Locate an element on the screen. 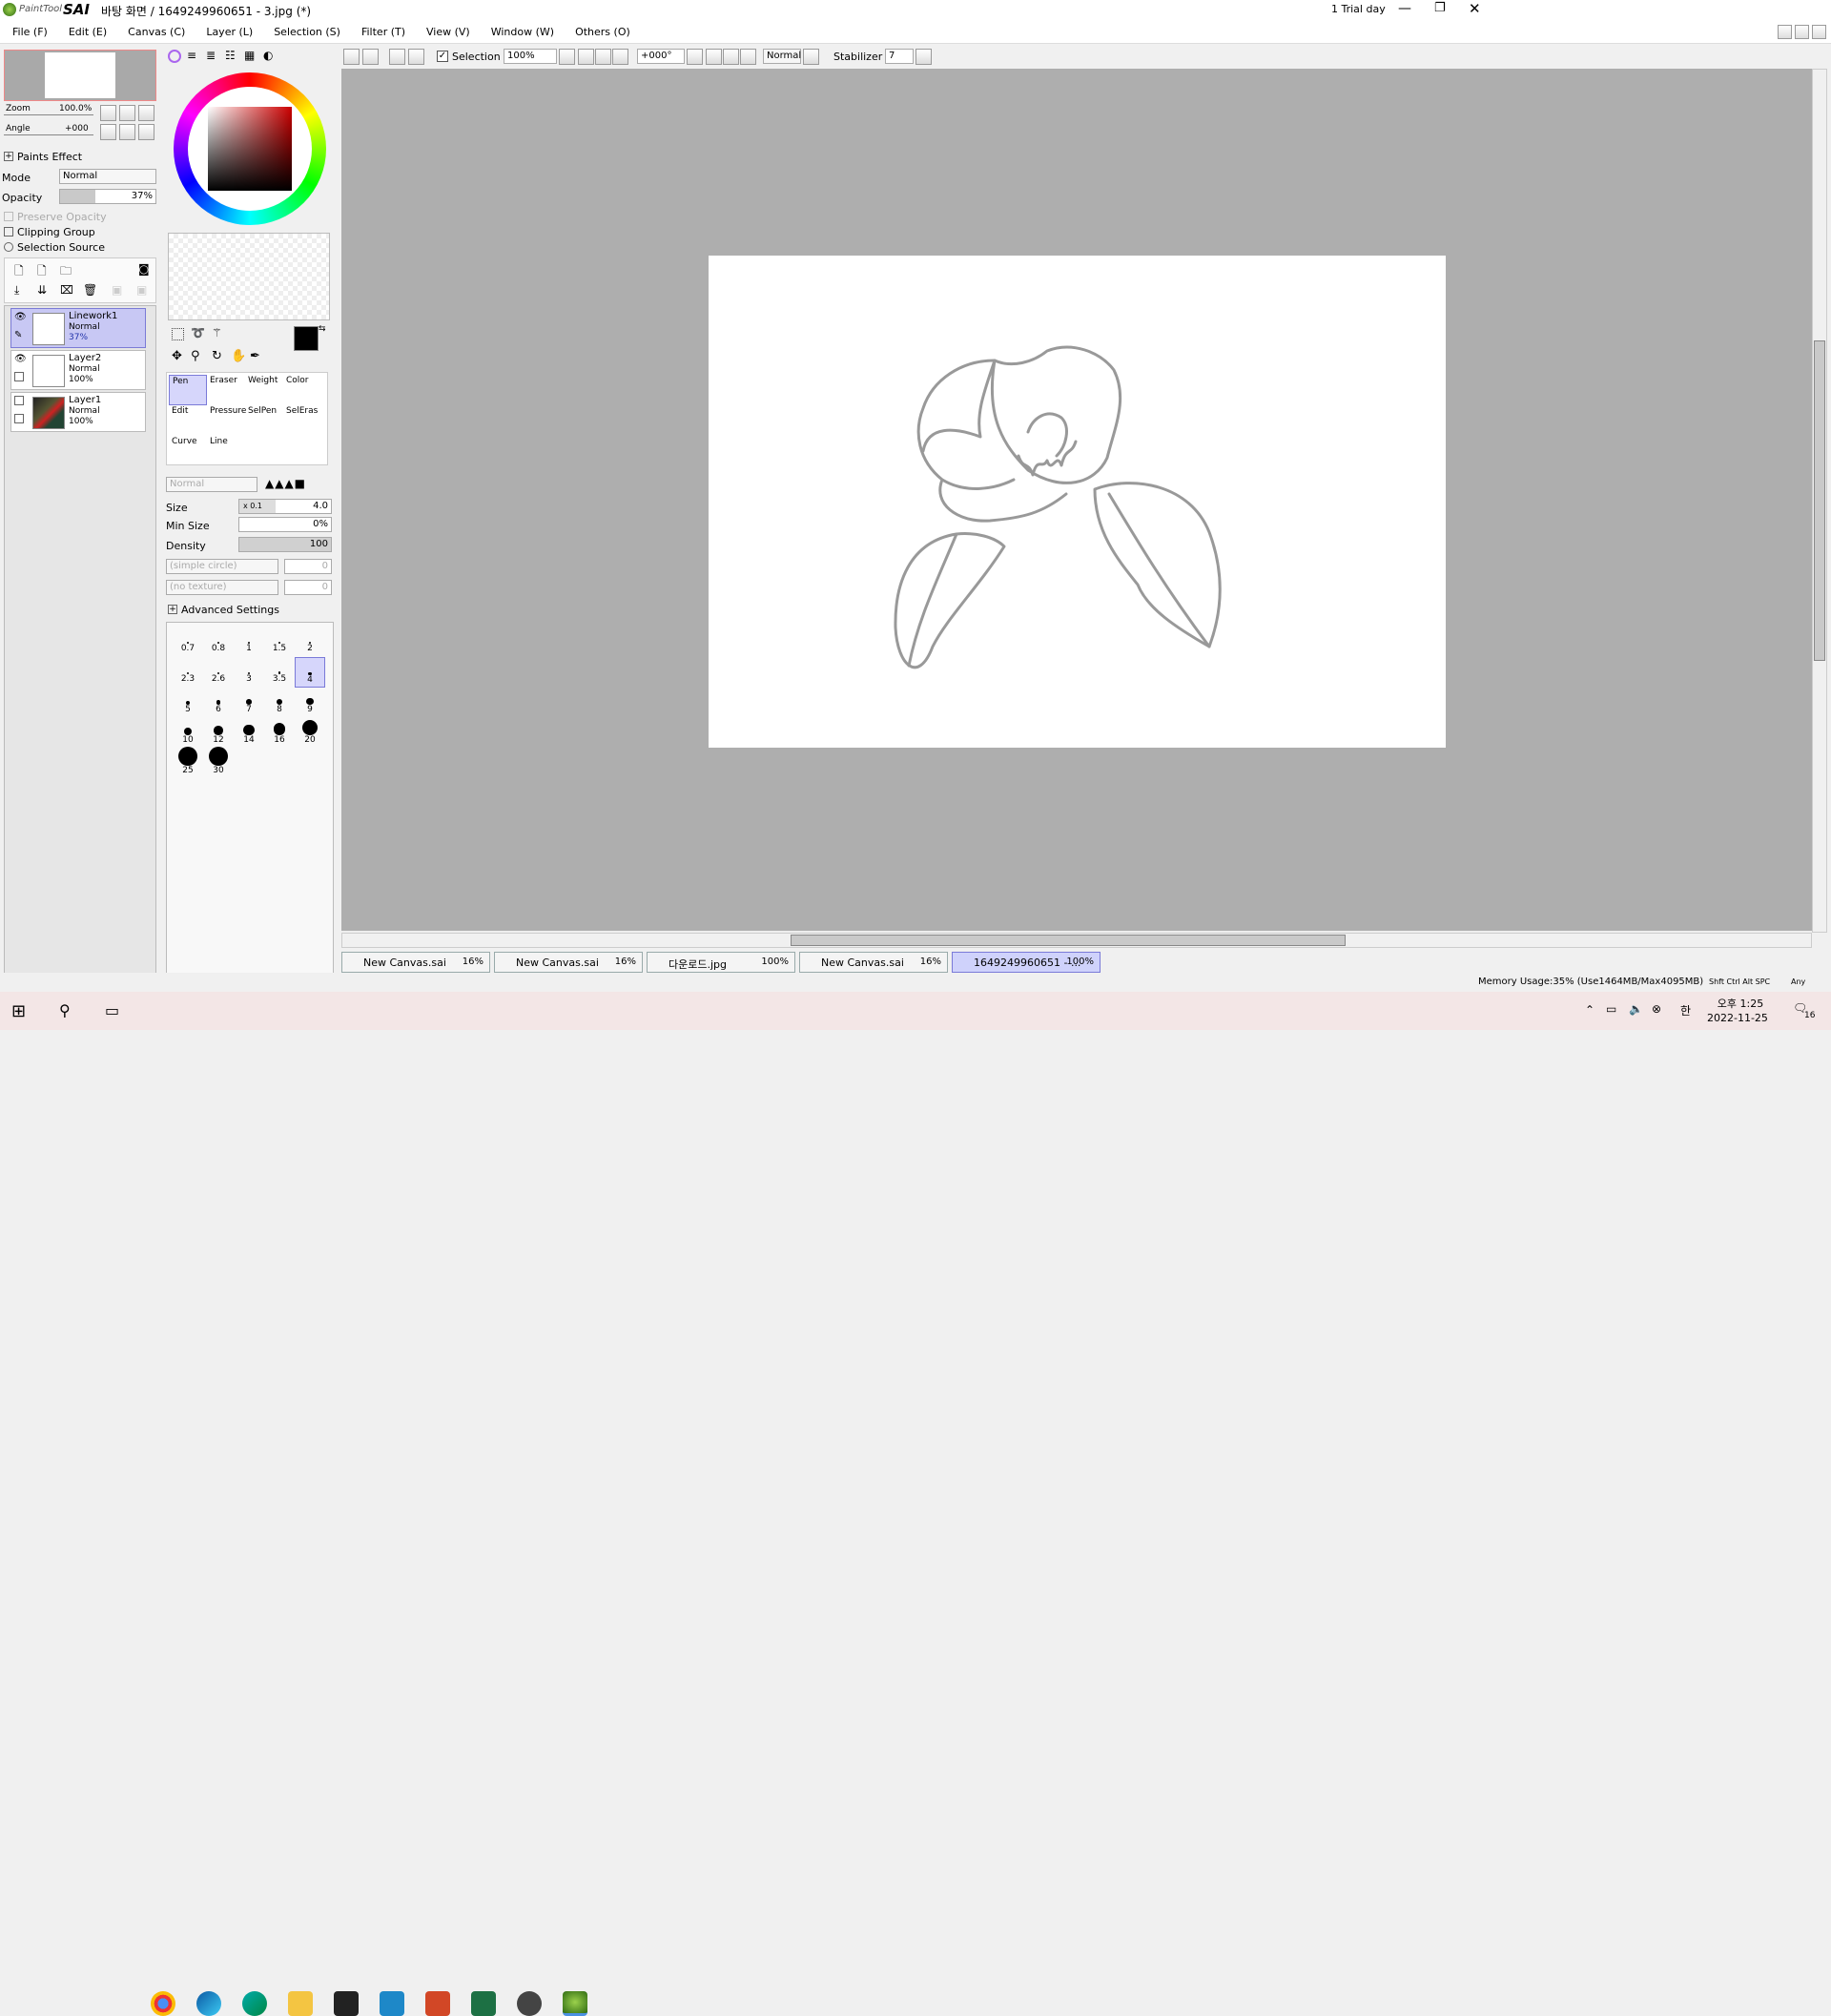  mode-select: Normal is located at coordinates (107, 176).